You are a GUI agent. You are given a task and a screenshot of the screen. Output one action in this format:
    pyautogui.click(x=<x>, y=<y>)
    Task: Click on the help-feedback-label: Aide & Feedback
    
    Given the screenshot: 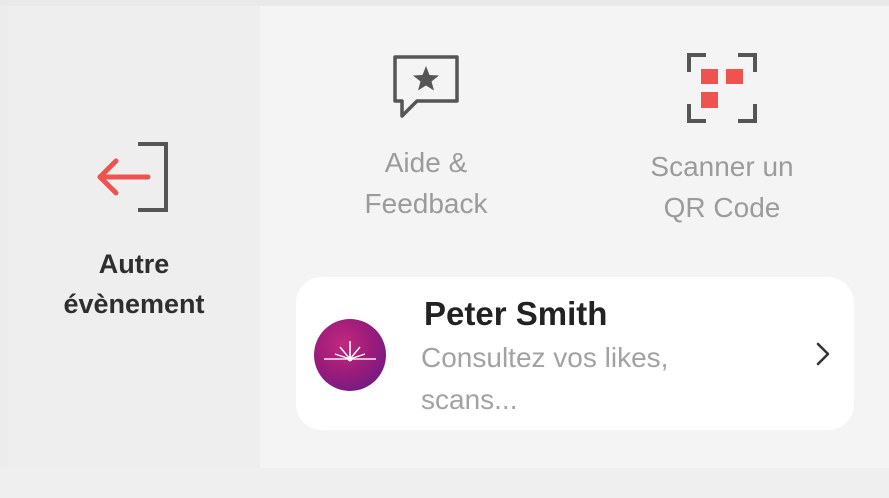 What is the action you would take?
    pyautogui.click(x=426, y=183)
    